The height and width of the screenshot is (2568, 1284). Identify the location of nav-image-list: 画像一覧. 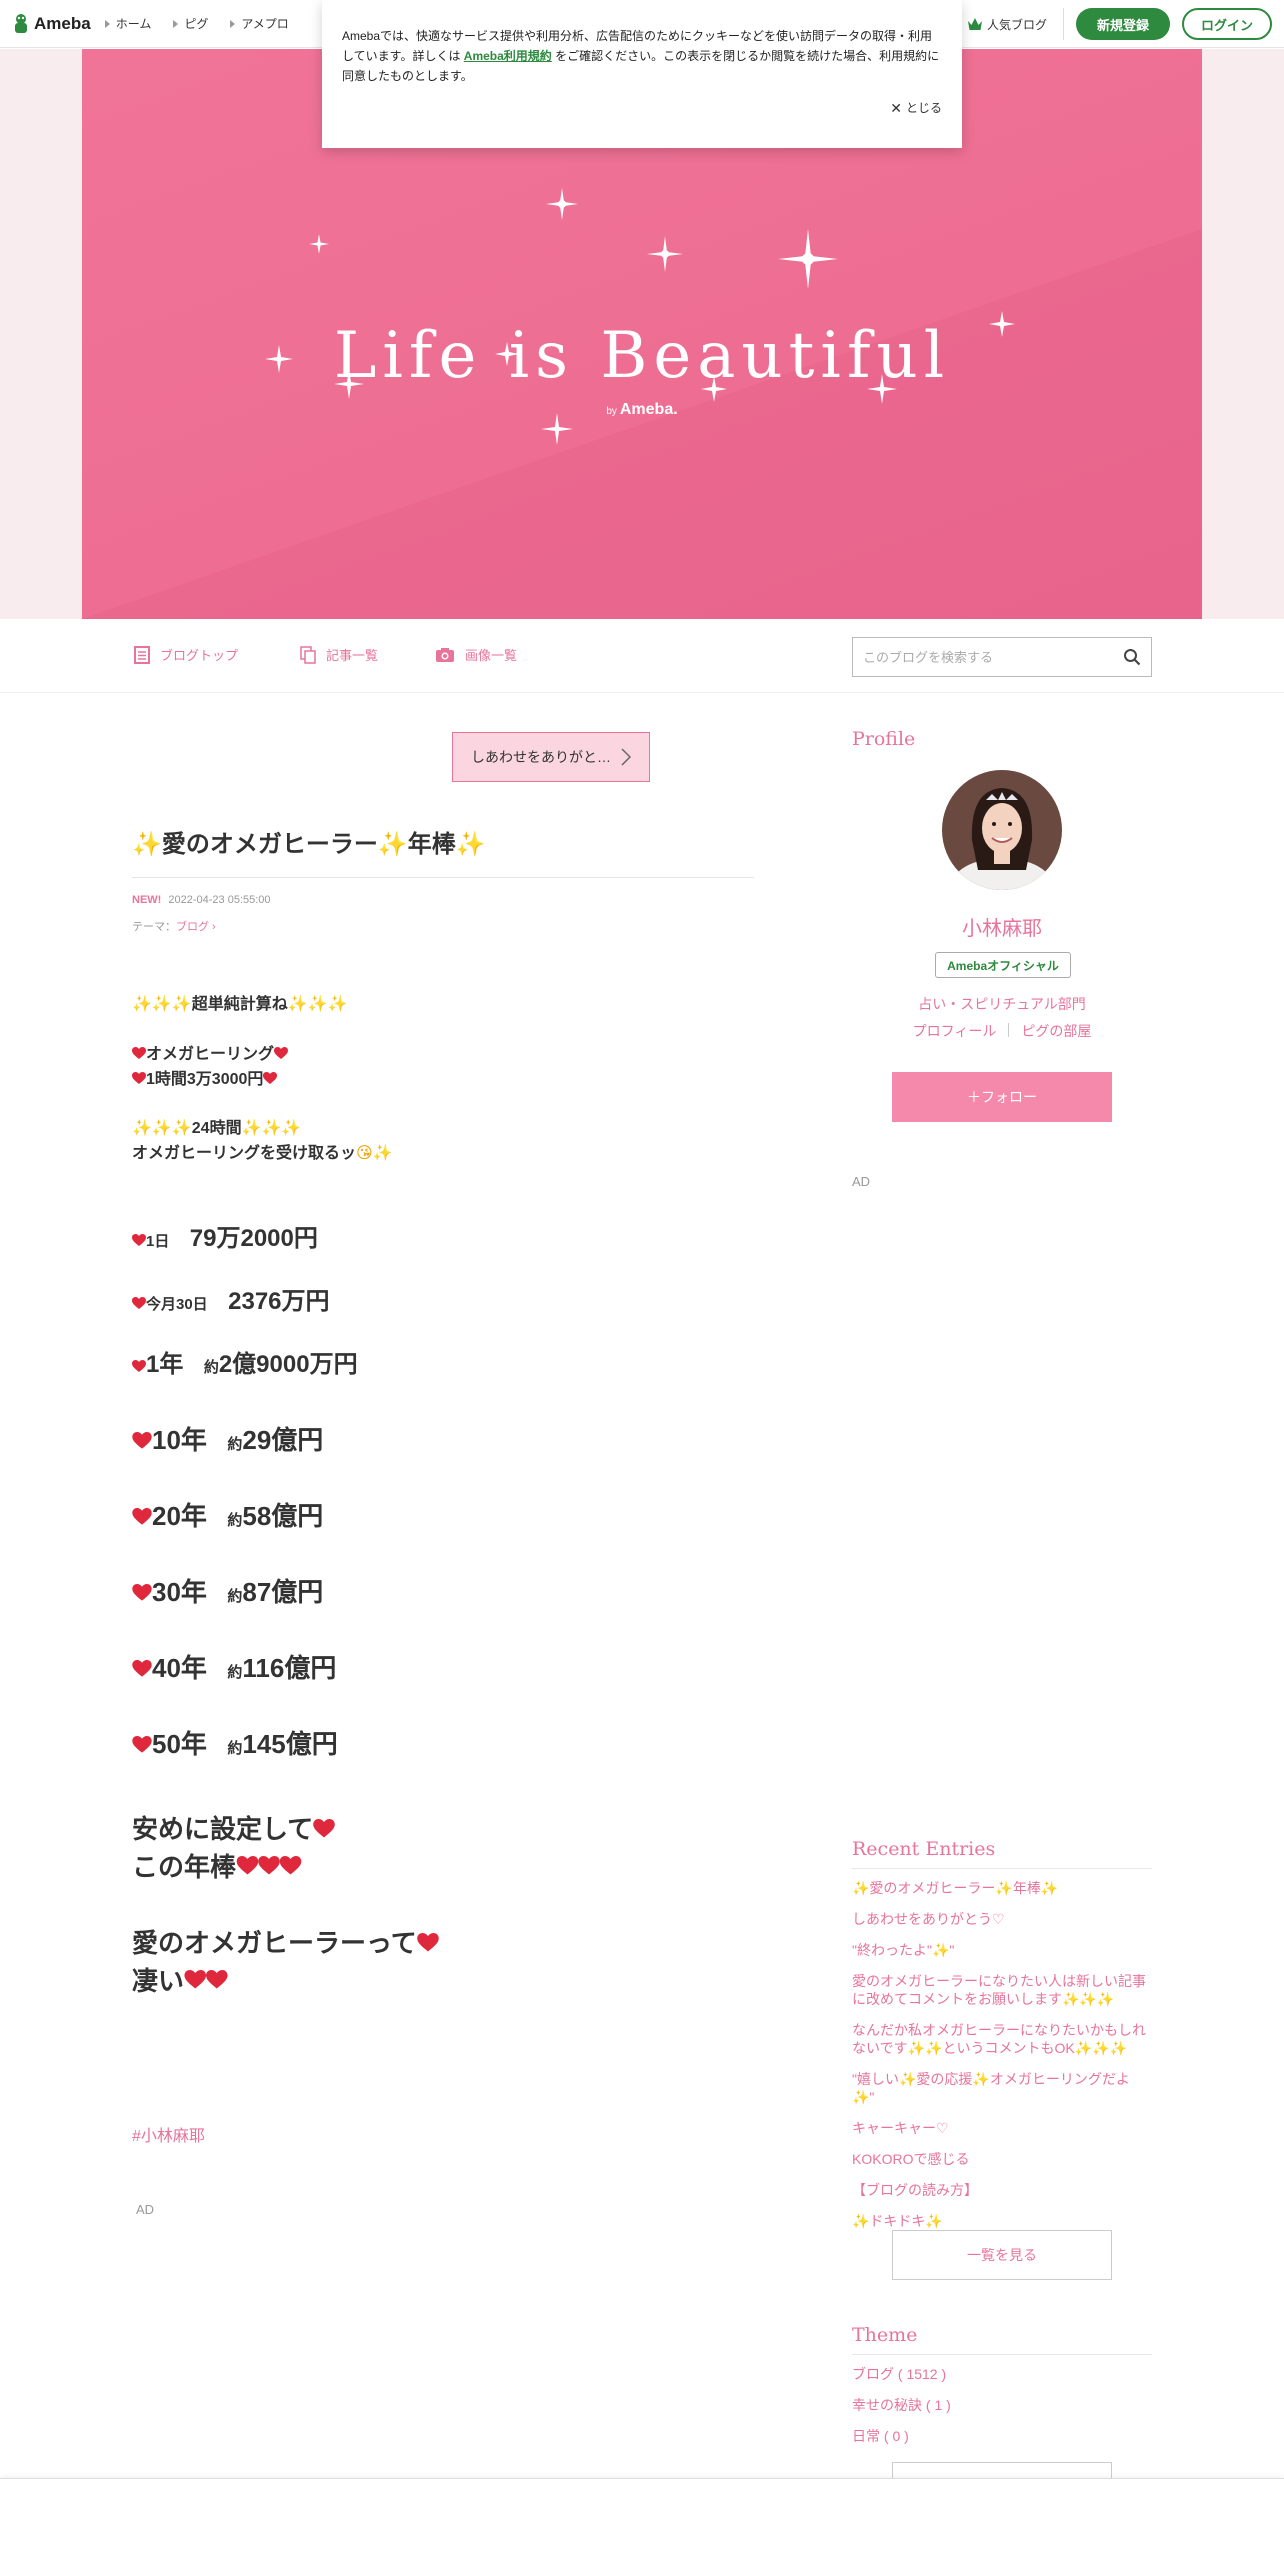
(476, 654).